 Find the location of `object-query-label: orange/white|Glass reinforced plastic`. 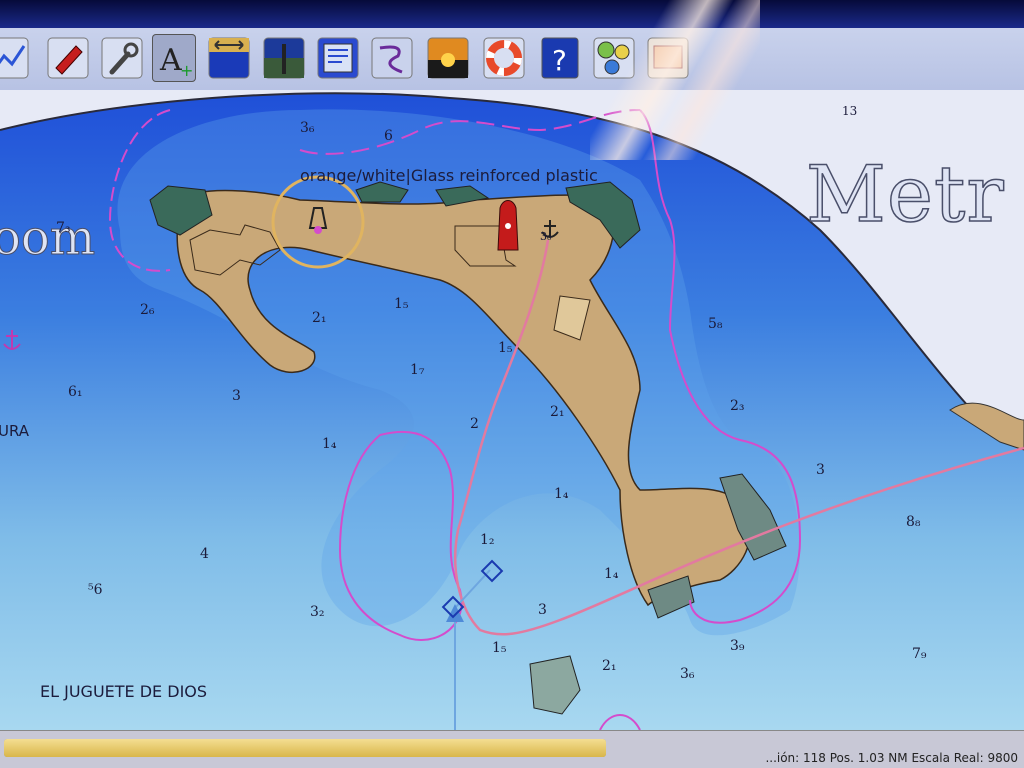

object-query-label: orange/white|Glass reinforced plastic is located at coordinates (449, 175).